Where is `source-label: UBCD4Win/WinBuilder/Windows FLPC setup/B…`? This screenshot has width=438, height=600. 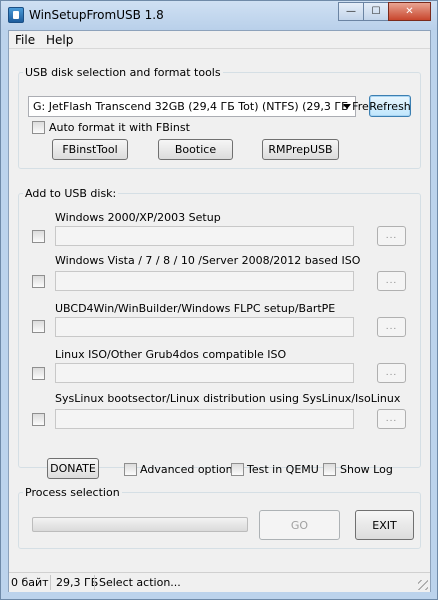
source-label: UBCD4Win/WinBuilder/Windows FLPC setup/B… is located at coordinates (195, 308).